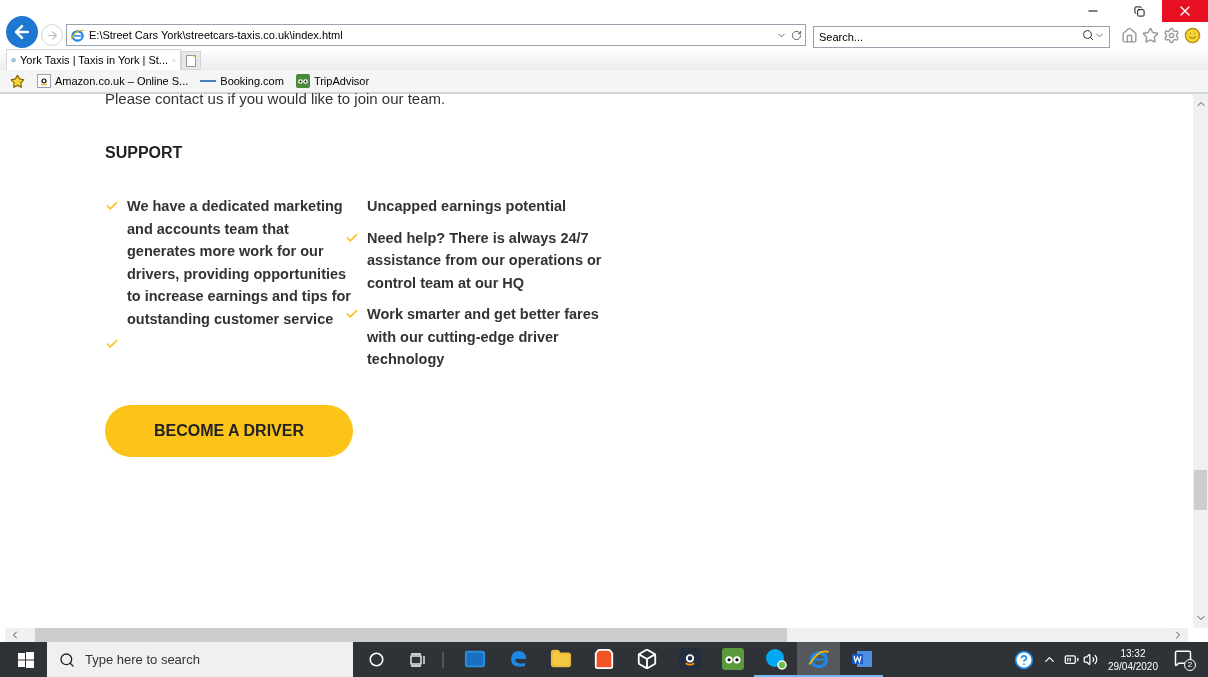 This screenshot has height=677, width=1208. I want to click on favorites-star-icon, so click(17, 81).